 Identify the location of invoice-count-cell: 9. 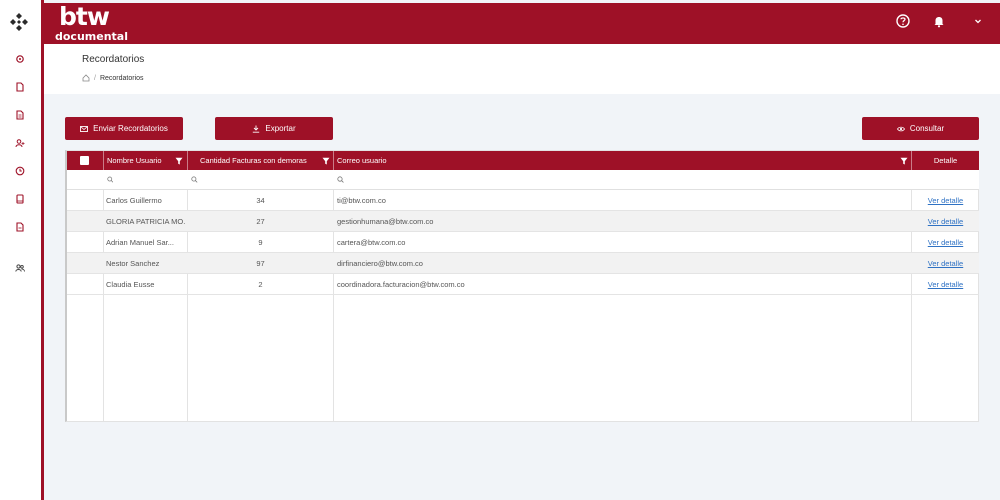
(260, 242).